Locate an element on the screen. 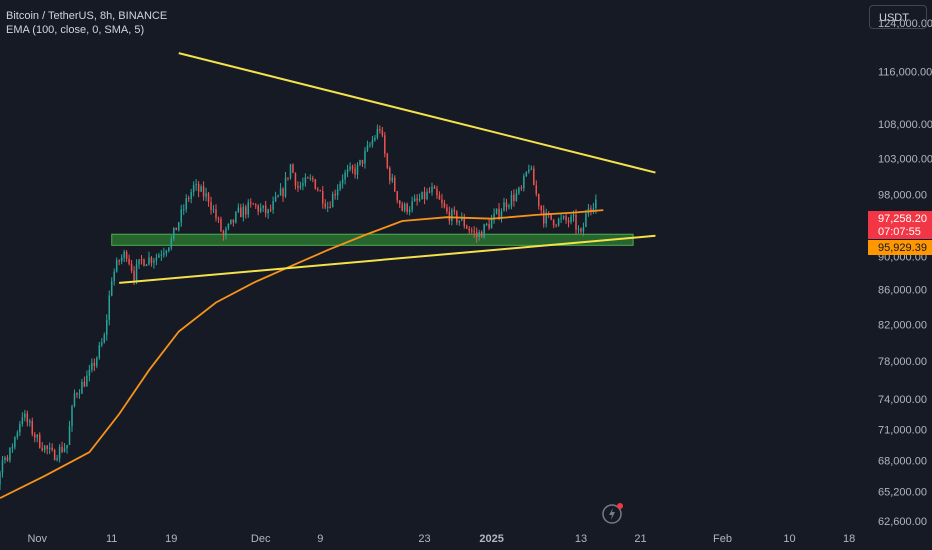 The image size is (932, 550). time-tick-label: 19 is located at coordinates (171, 539).